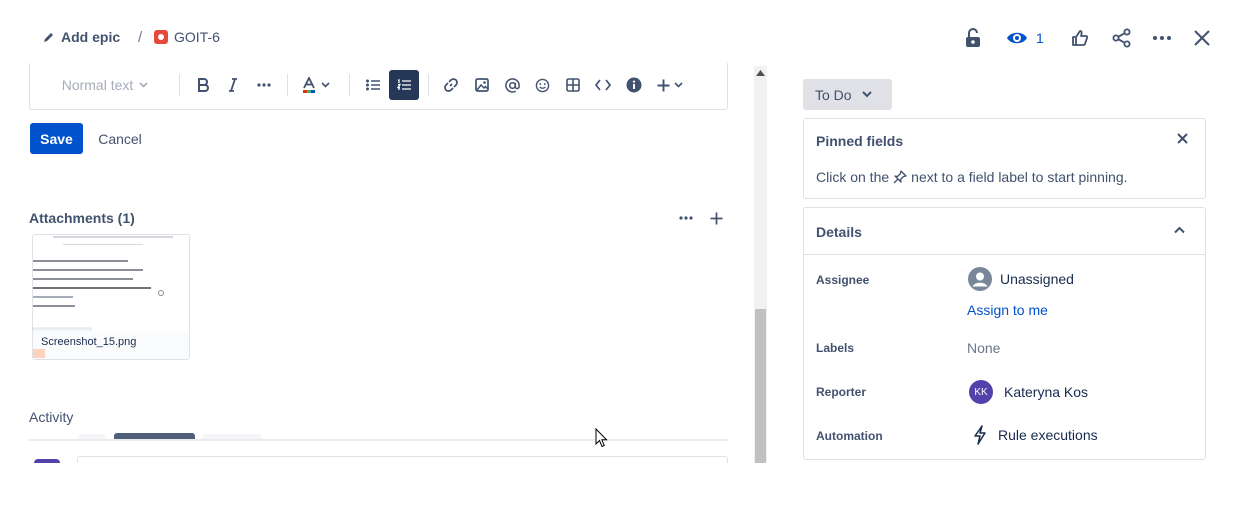  I want to click on close-pinned-button, so click(1182, 138).